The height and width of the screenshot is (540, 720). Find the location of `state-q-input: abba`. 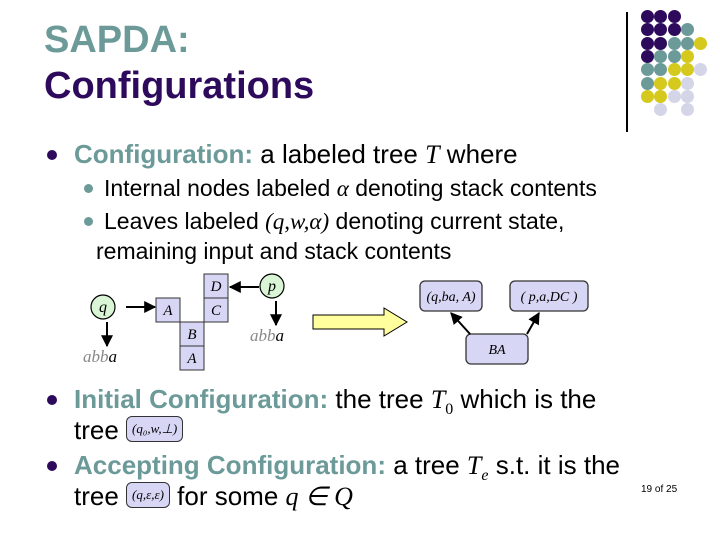

state-q-input: abba is located at coordinates (100, 356).